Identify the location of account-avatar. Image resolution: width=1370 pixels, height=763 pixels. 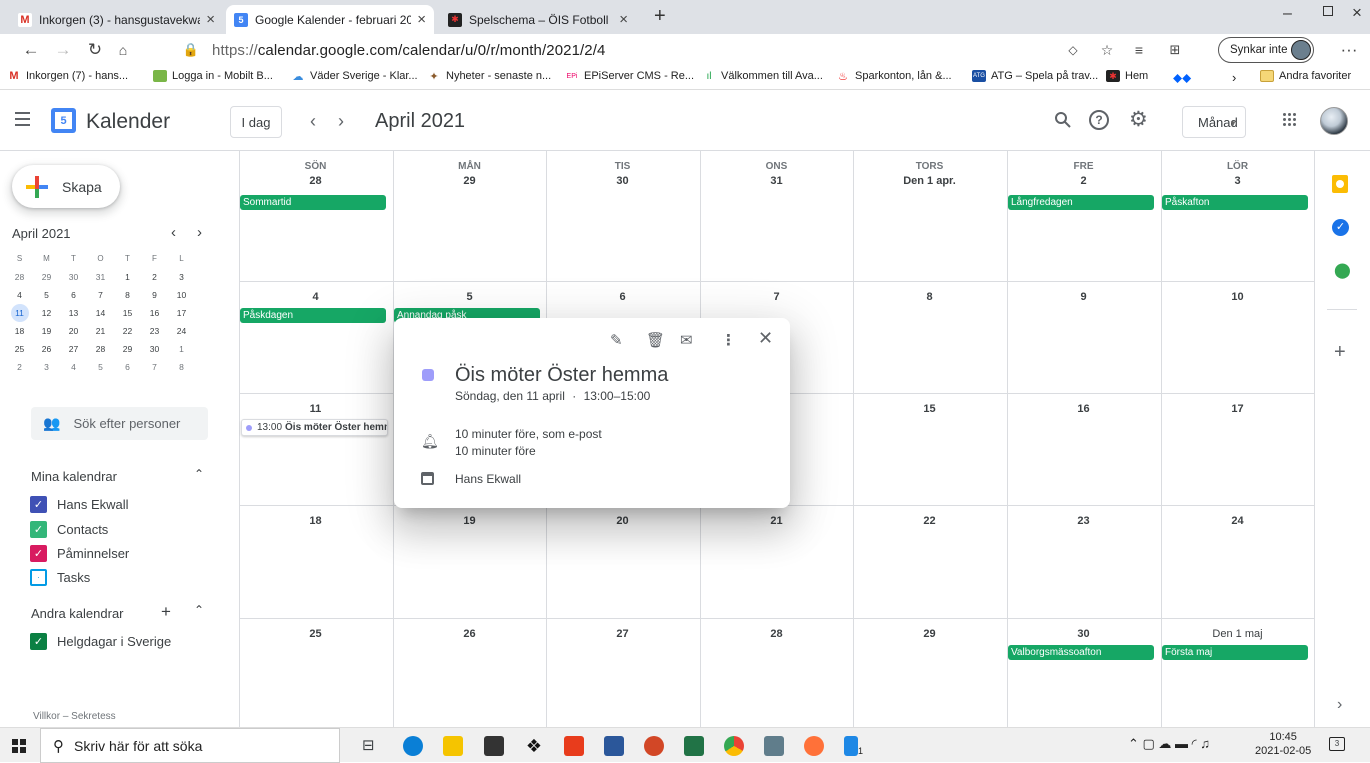
(1334, 121).